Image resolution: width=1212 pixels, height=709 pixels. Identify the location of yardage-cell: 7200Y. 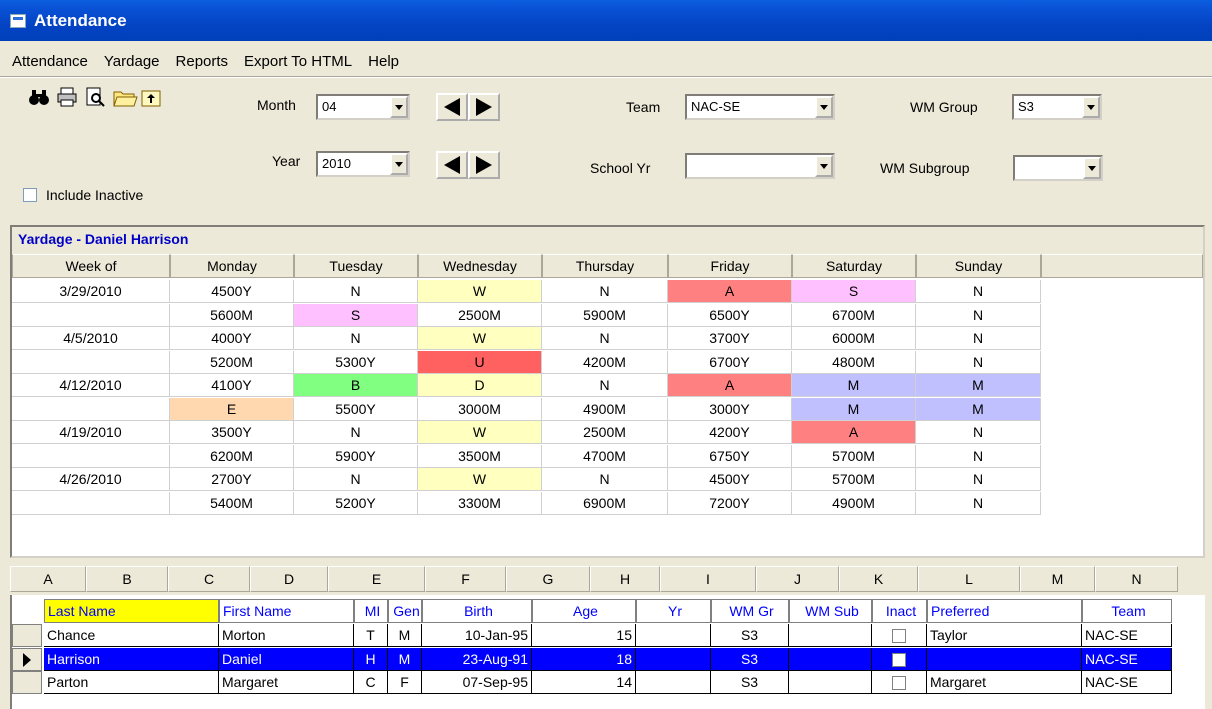
(730, 503).